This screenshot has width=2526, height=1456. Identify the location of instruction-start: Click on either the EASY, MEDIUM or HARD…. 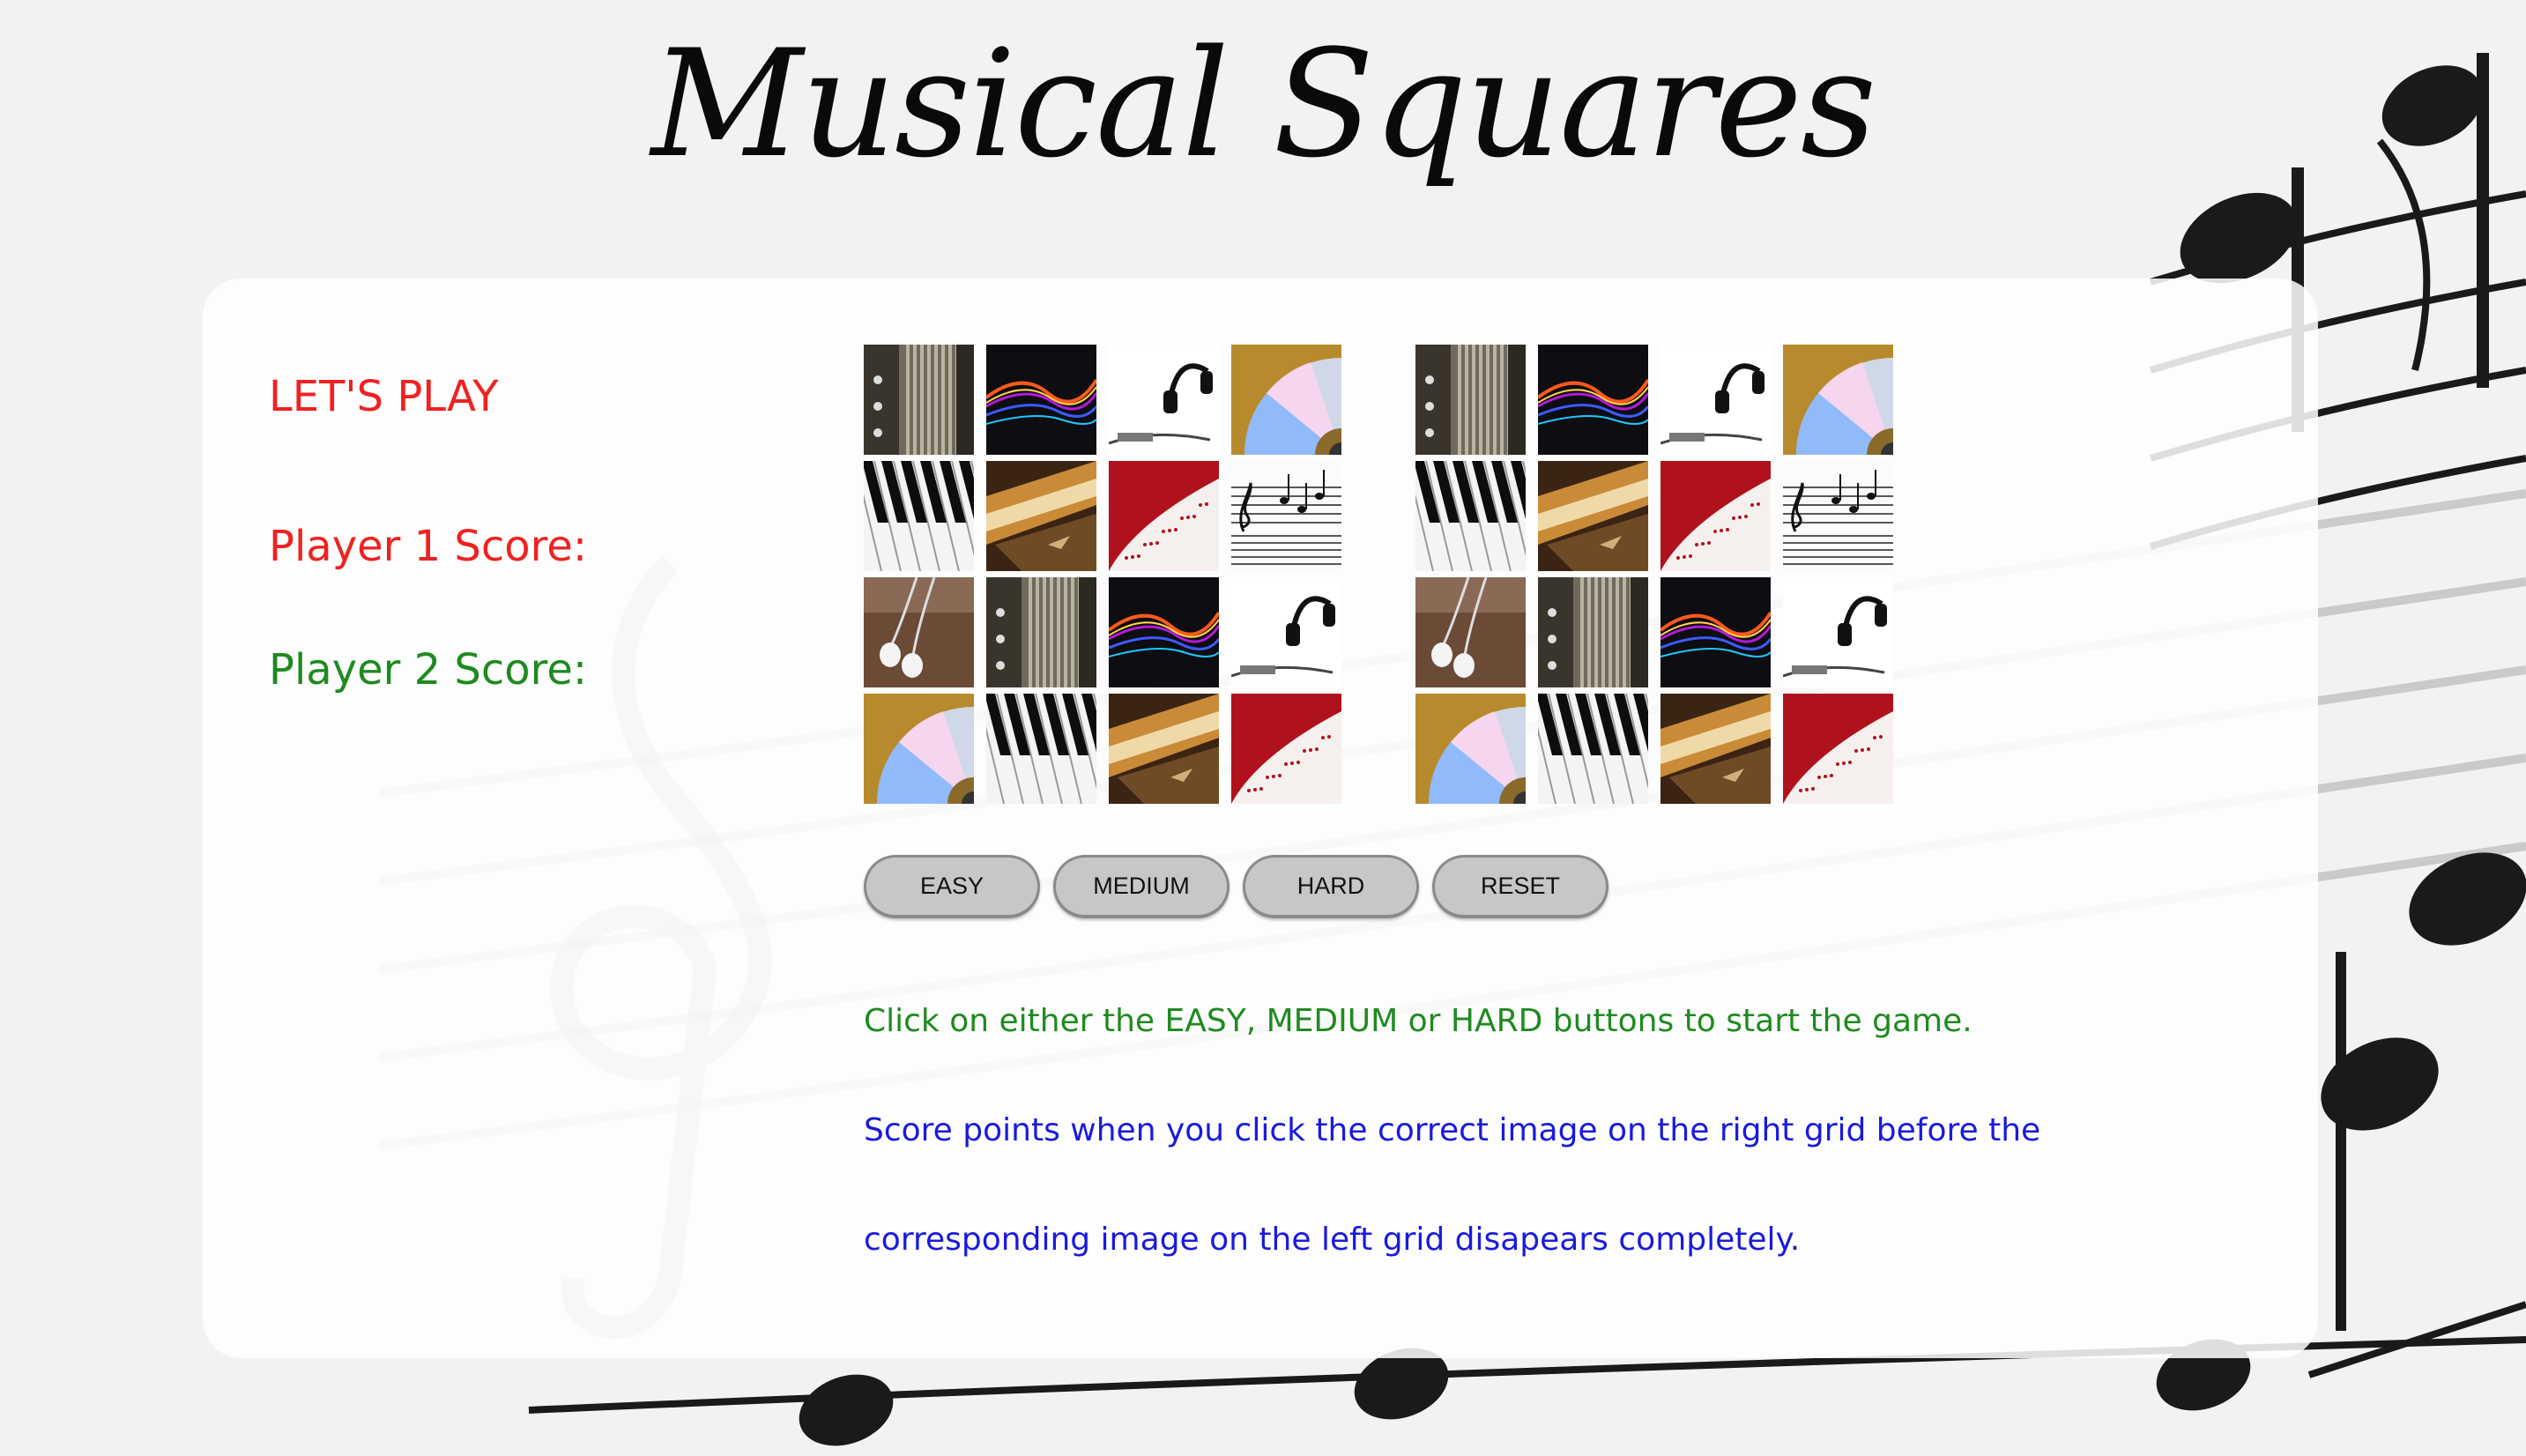
(1418, 1021).